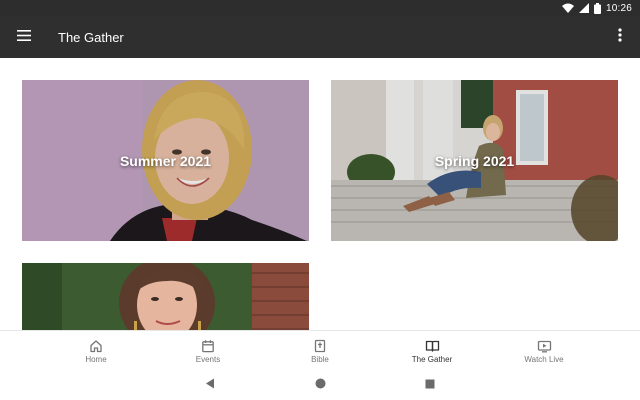 The height and width of the screenshot is (400, 640). Describe the element at coordinates (320, 8) in the screenshot. I see `status-bar: 10:26` at that location.